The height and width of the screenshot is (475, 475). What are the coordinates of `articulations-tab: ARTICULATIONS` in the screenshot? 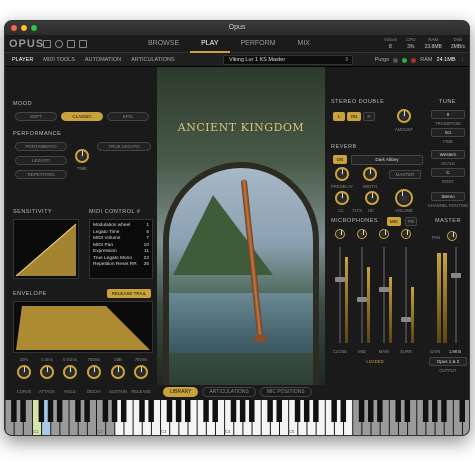 It's located at (229, 392).